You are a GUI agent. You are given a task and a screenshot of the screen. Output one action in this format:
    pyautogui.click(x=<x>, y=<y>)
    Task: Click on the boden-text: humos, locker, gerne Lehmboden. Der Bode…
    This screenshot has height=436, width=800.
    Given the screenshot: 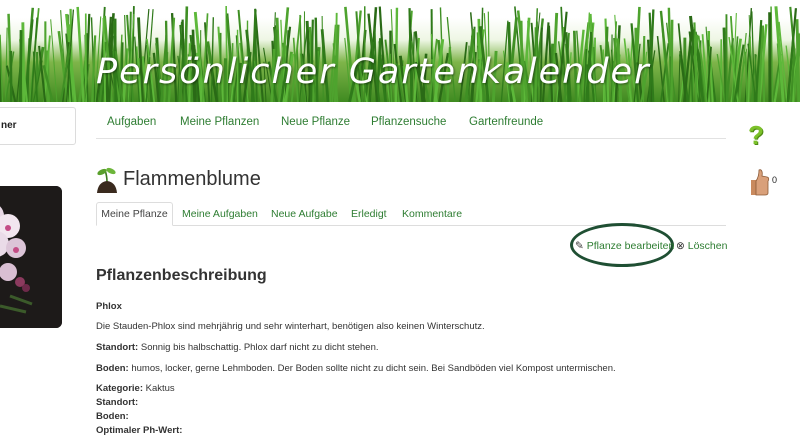 What is the action you would take?
    pyautogui.click(x=373, y=368)
    